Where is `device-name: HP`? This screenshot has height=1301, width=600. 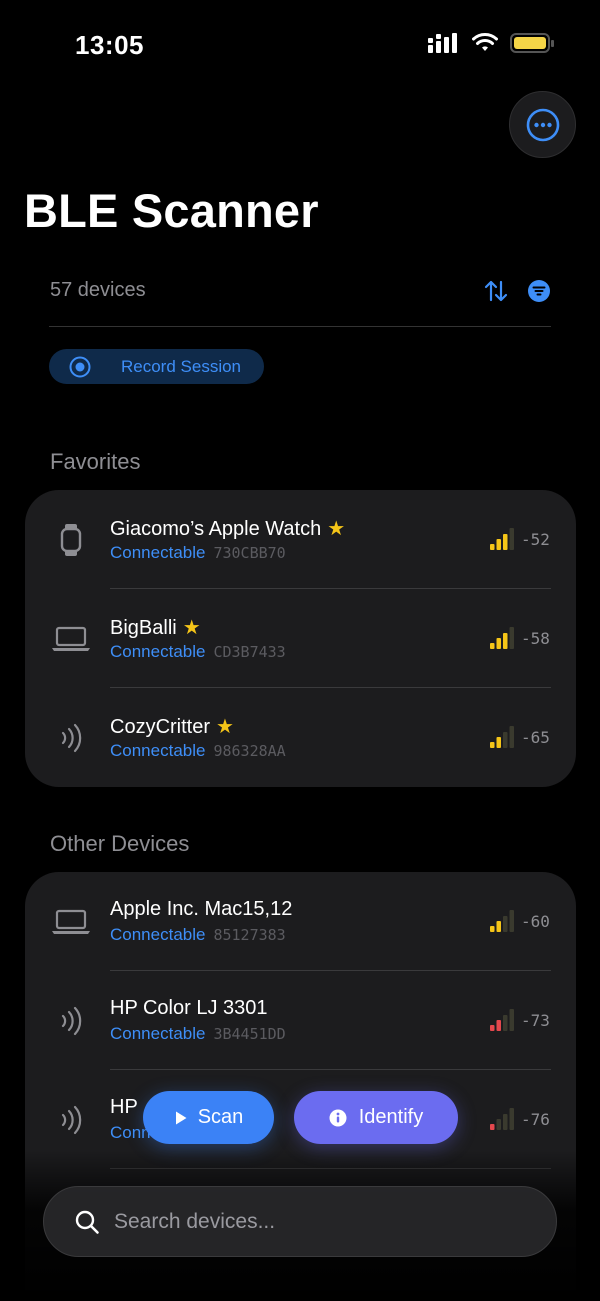
device-name: HP is located at coordinates (124, 1107).